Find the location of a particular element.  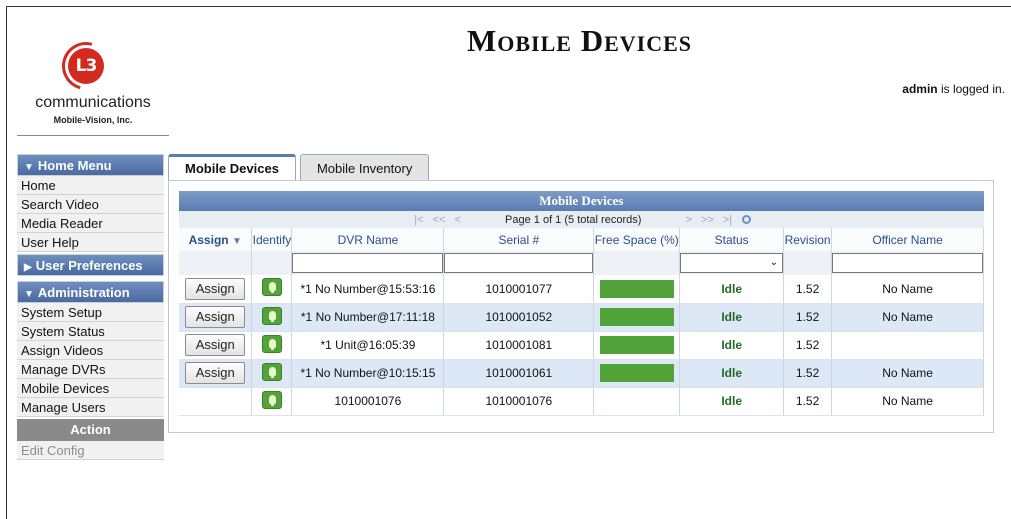

search-icon is located at coordinates (747, 220).